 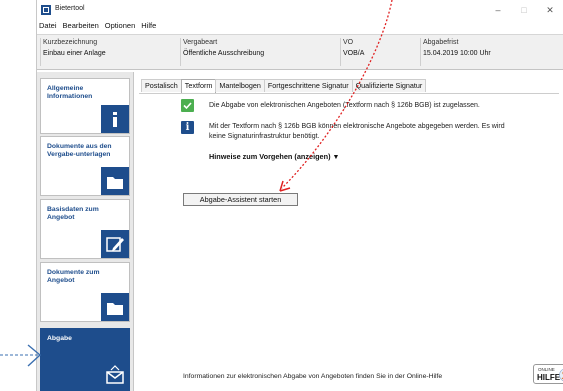 I want to click on info-vo: VO VOB/A, so click(x=352, y=52).